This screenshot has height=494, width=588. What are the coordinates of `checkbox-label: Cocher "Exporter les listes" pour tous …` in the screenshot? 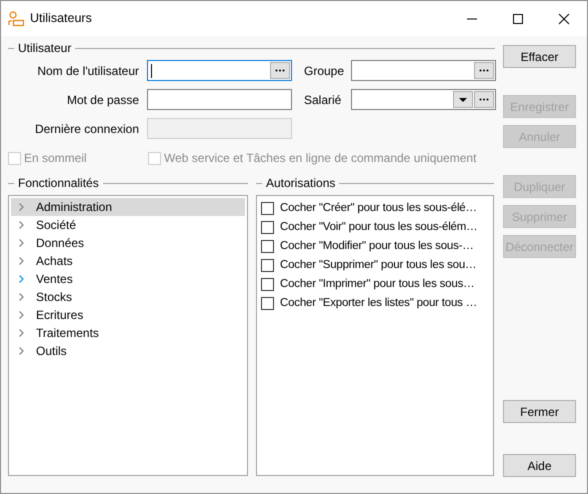 It's located at (379, 303).